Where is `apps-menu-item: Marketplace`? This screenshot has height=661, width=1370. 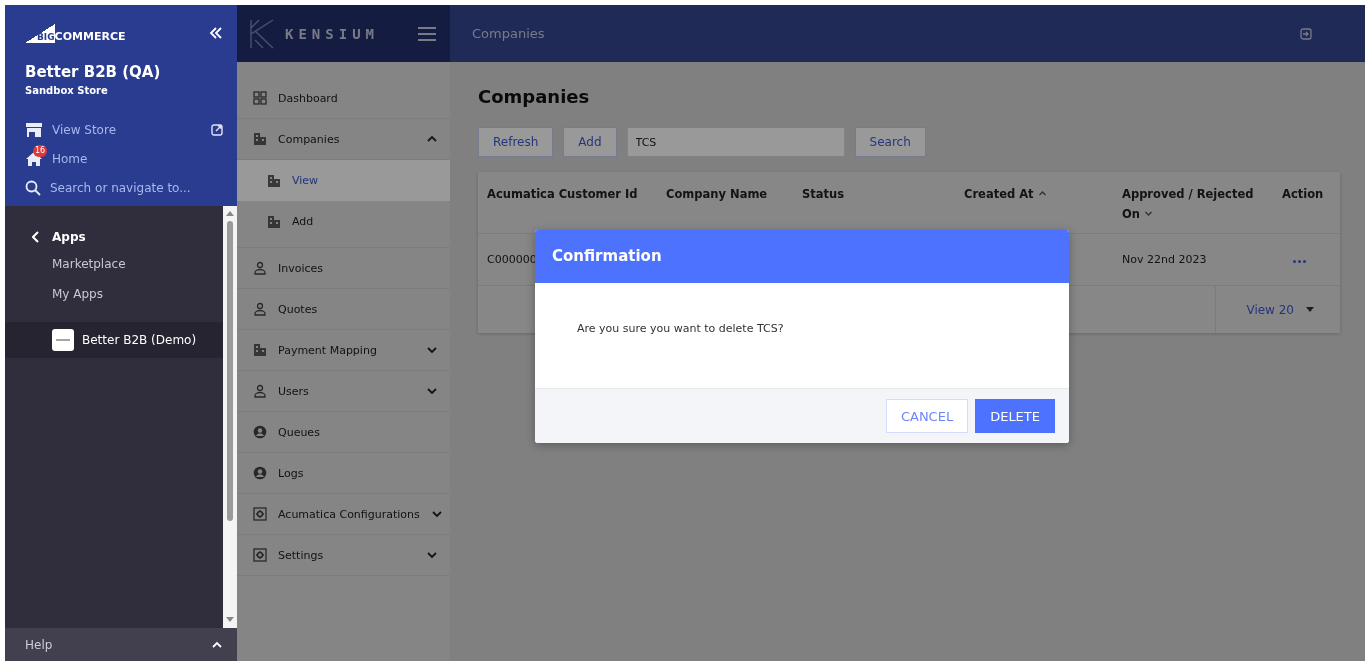 apps-menu-item: Marketplace is located at coordinates (114, 266).